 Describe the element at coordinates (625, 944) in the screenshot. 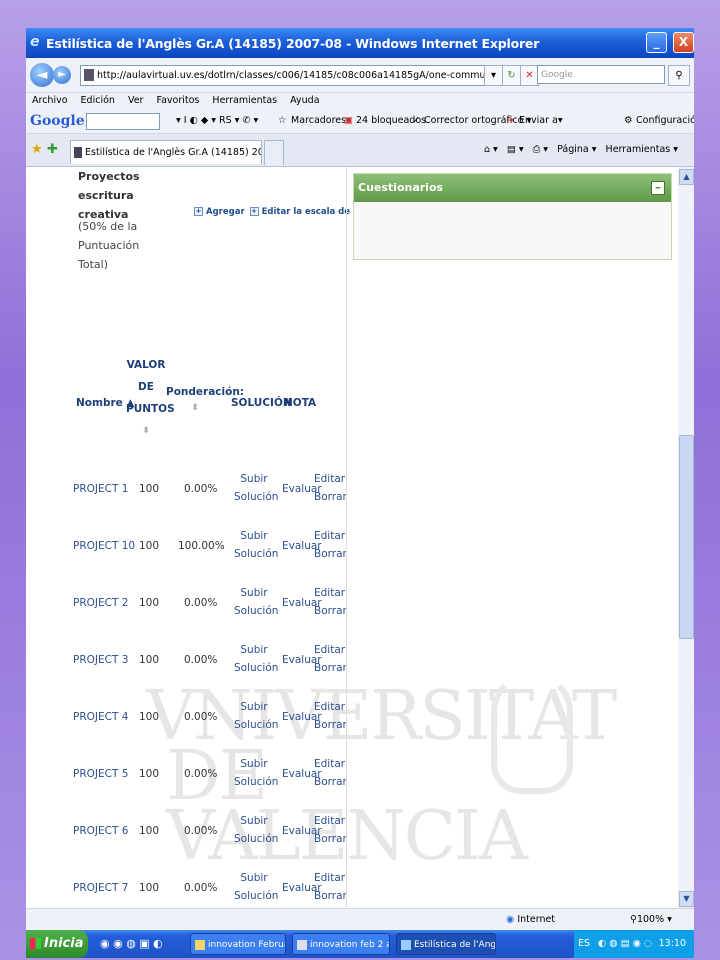

I see `tray-icons: ◐ ◍ ▤ ◉ ◌` at that location.